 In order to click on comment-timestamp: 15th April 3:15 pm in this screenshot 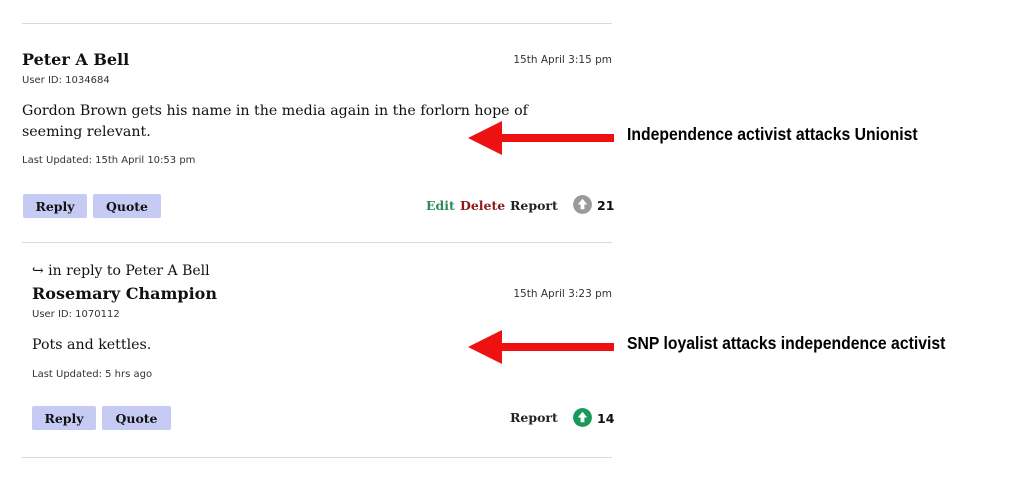, I will do `click(562, 60)`.